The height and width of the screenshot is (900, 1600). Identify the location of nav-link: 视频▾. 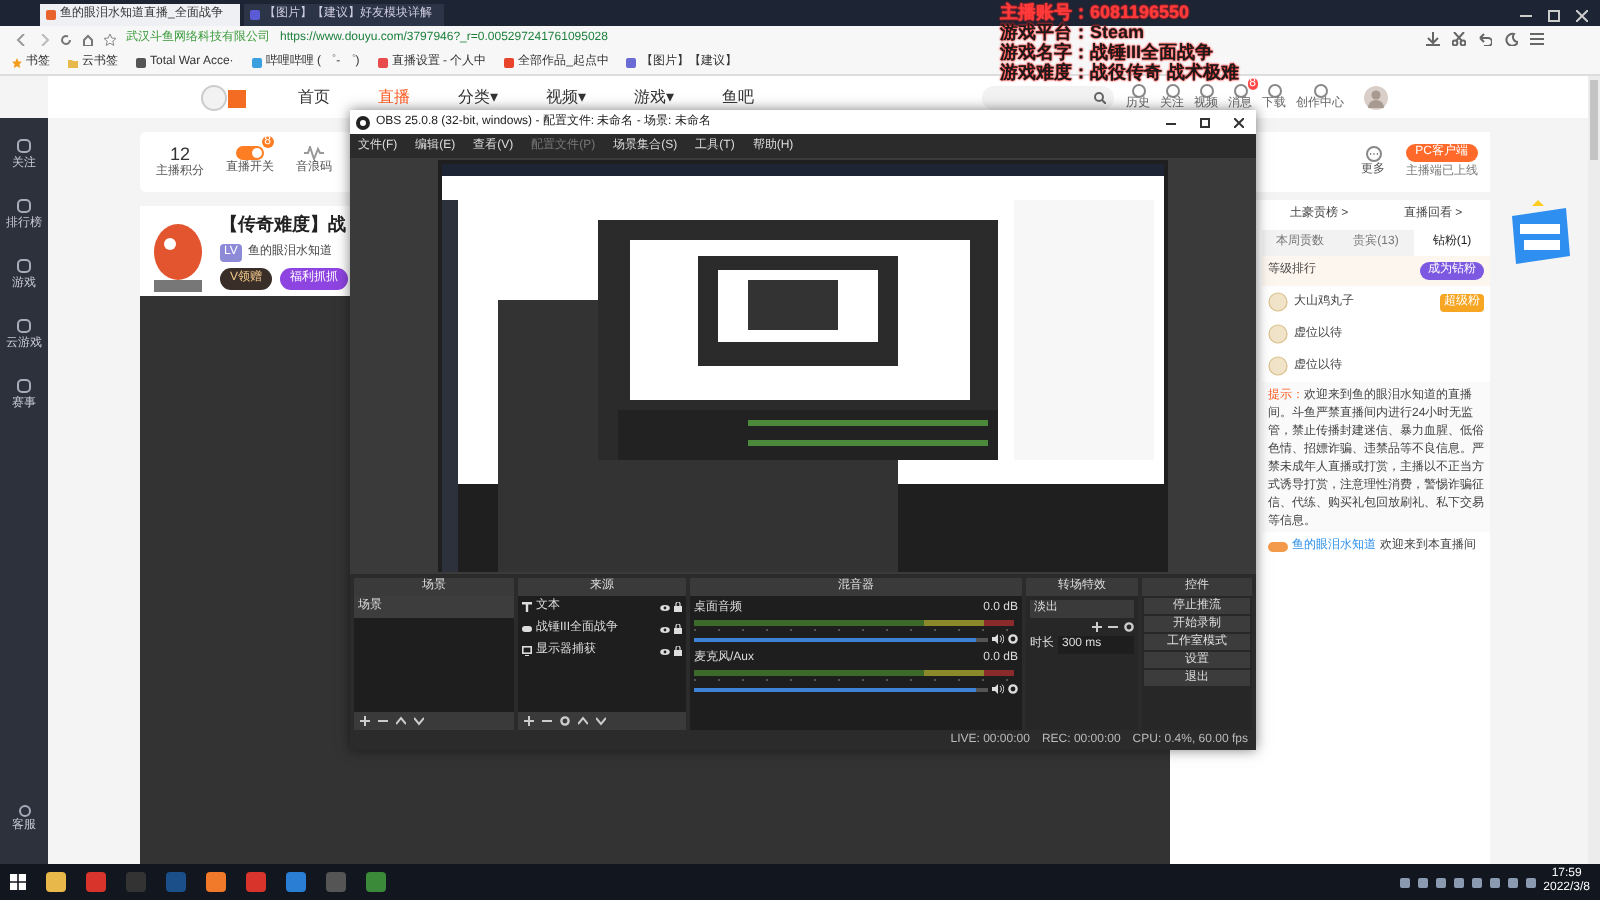
(566, 97).